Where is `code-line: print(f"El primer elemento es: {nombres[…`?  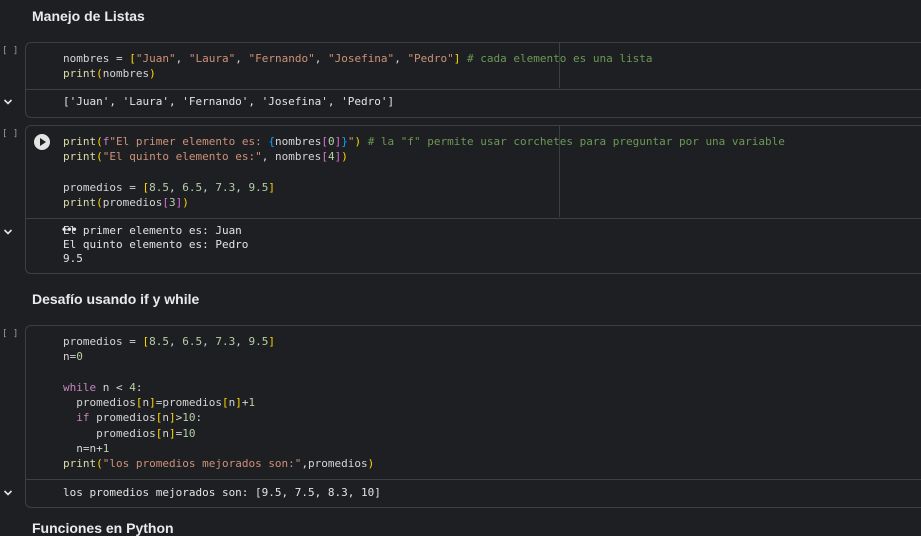
code-line: print(f"El primer elemento es: {nombres[… is located at coordinates (424, 141).